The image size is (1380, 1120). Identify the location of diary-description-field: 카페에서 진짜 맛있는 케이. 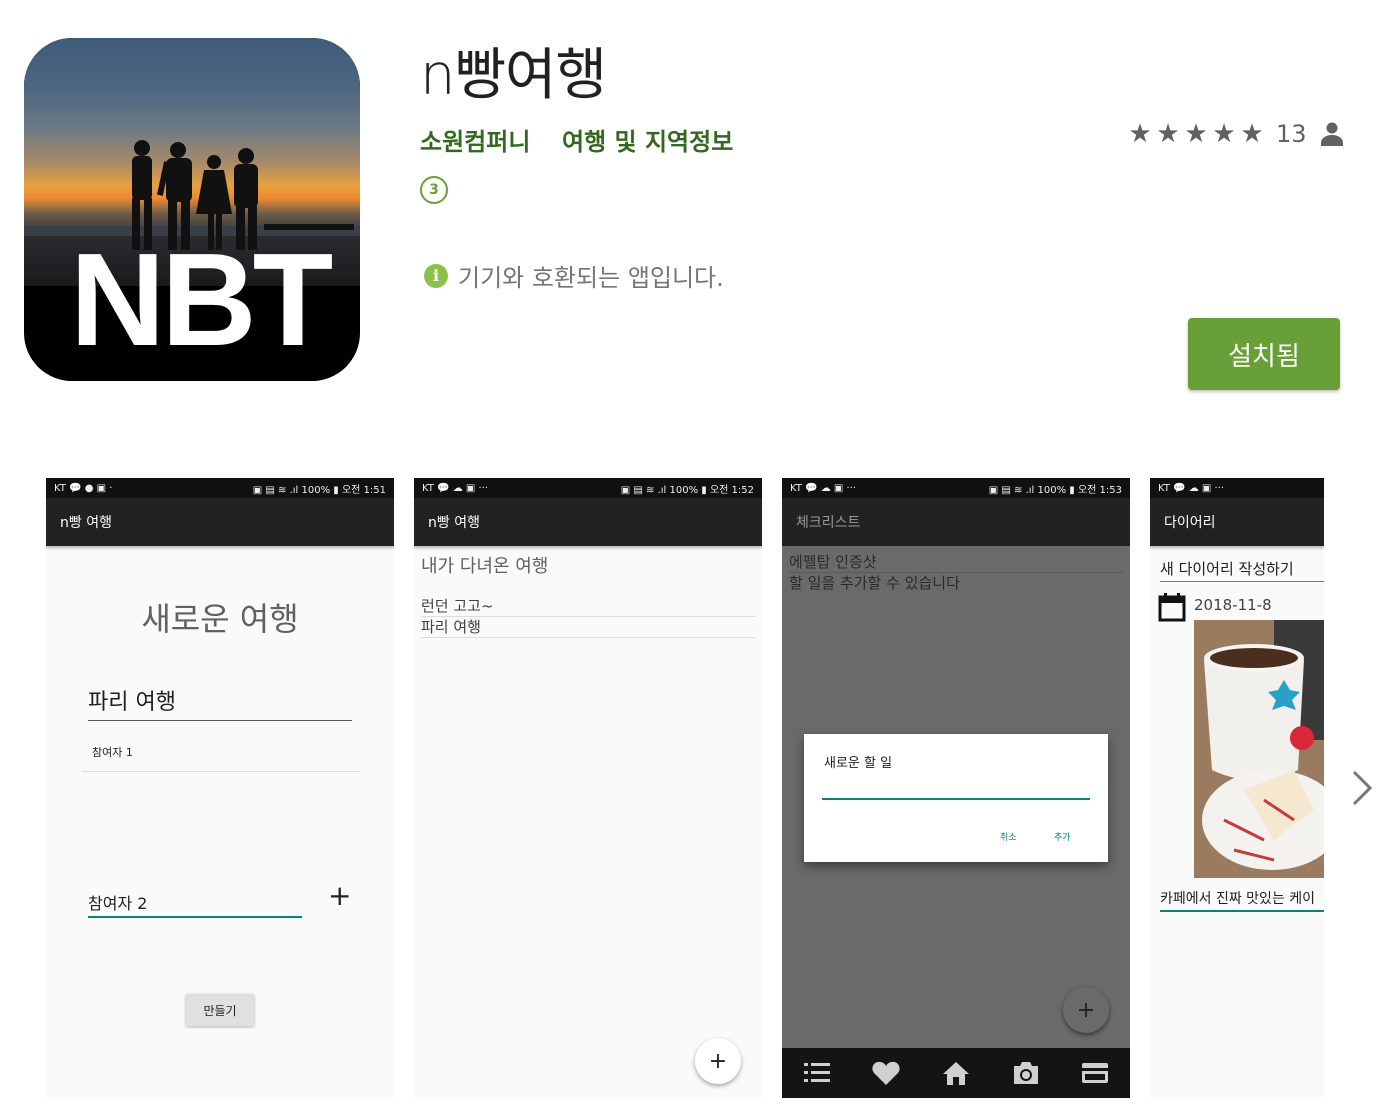
(1242, 900).